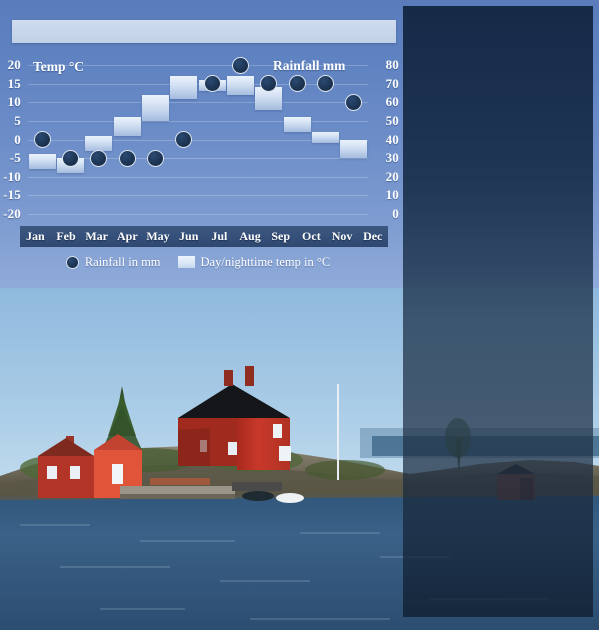  Describe the element at coordinates (14, 83) in the screenshot. I see `left-axis-tick: 15` at that location.